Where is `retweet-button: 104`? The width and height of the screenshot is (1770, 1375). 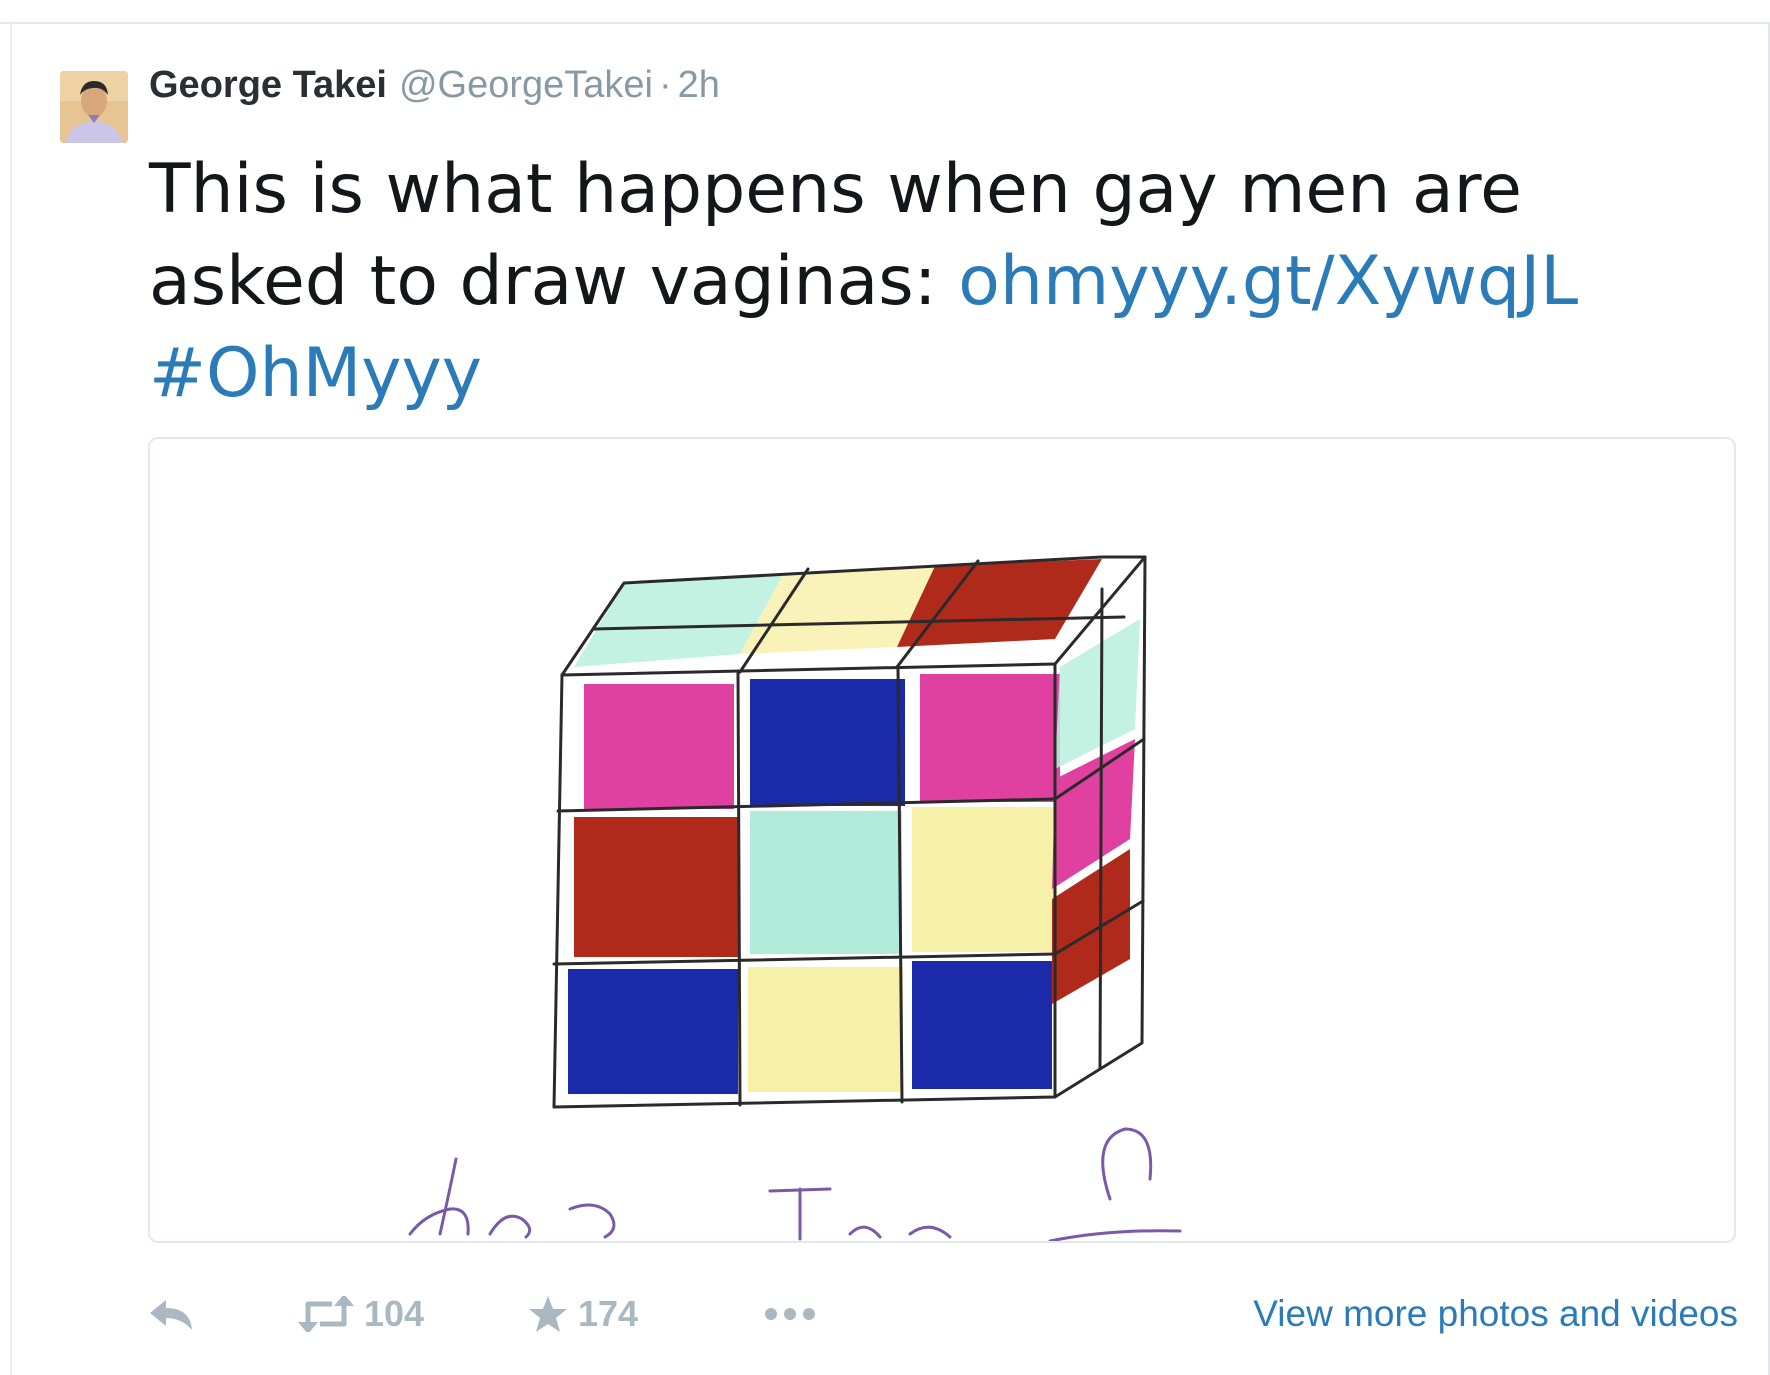
retweet-button: 104 is located at coordinates (361, 1314).